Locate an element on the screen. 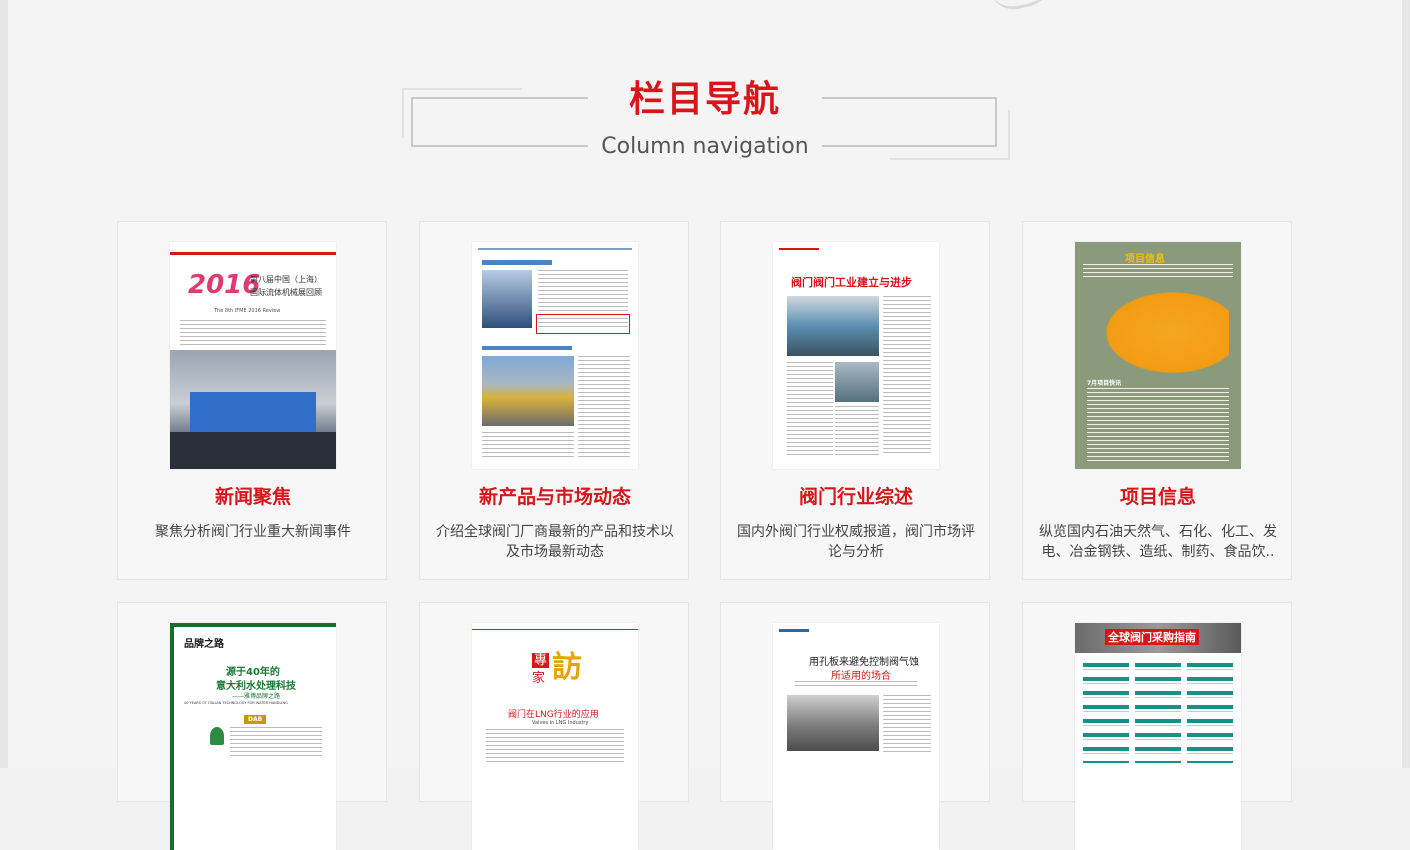 This screenshot has height=850, width=1410. card-thumbnail is located at coordinates (555, 355).